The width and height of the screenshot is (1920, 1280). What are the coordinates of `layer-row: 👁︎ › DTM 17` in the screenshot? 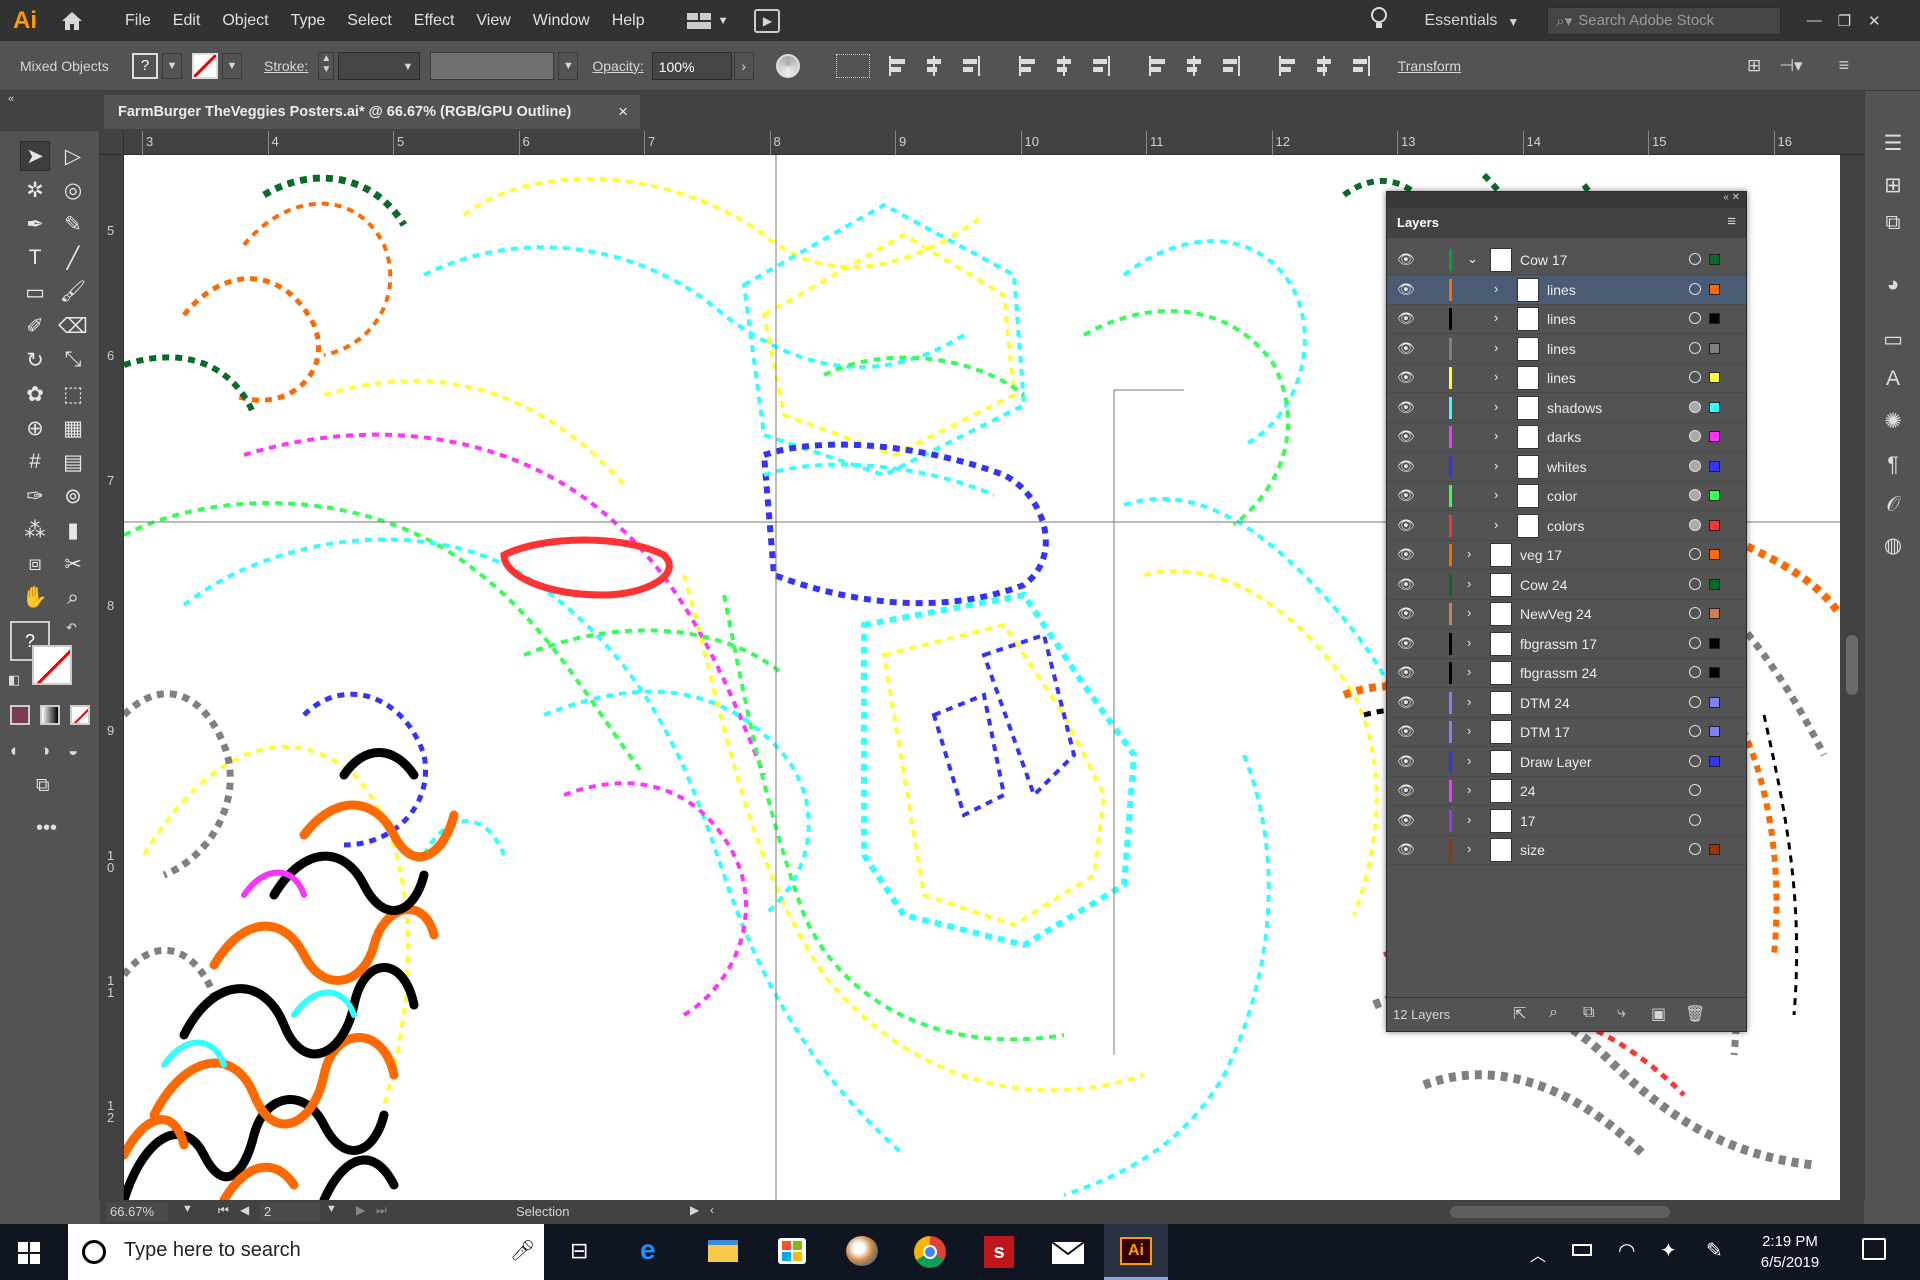 It's located at (1566, 732).